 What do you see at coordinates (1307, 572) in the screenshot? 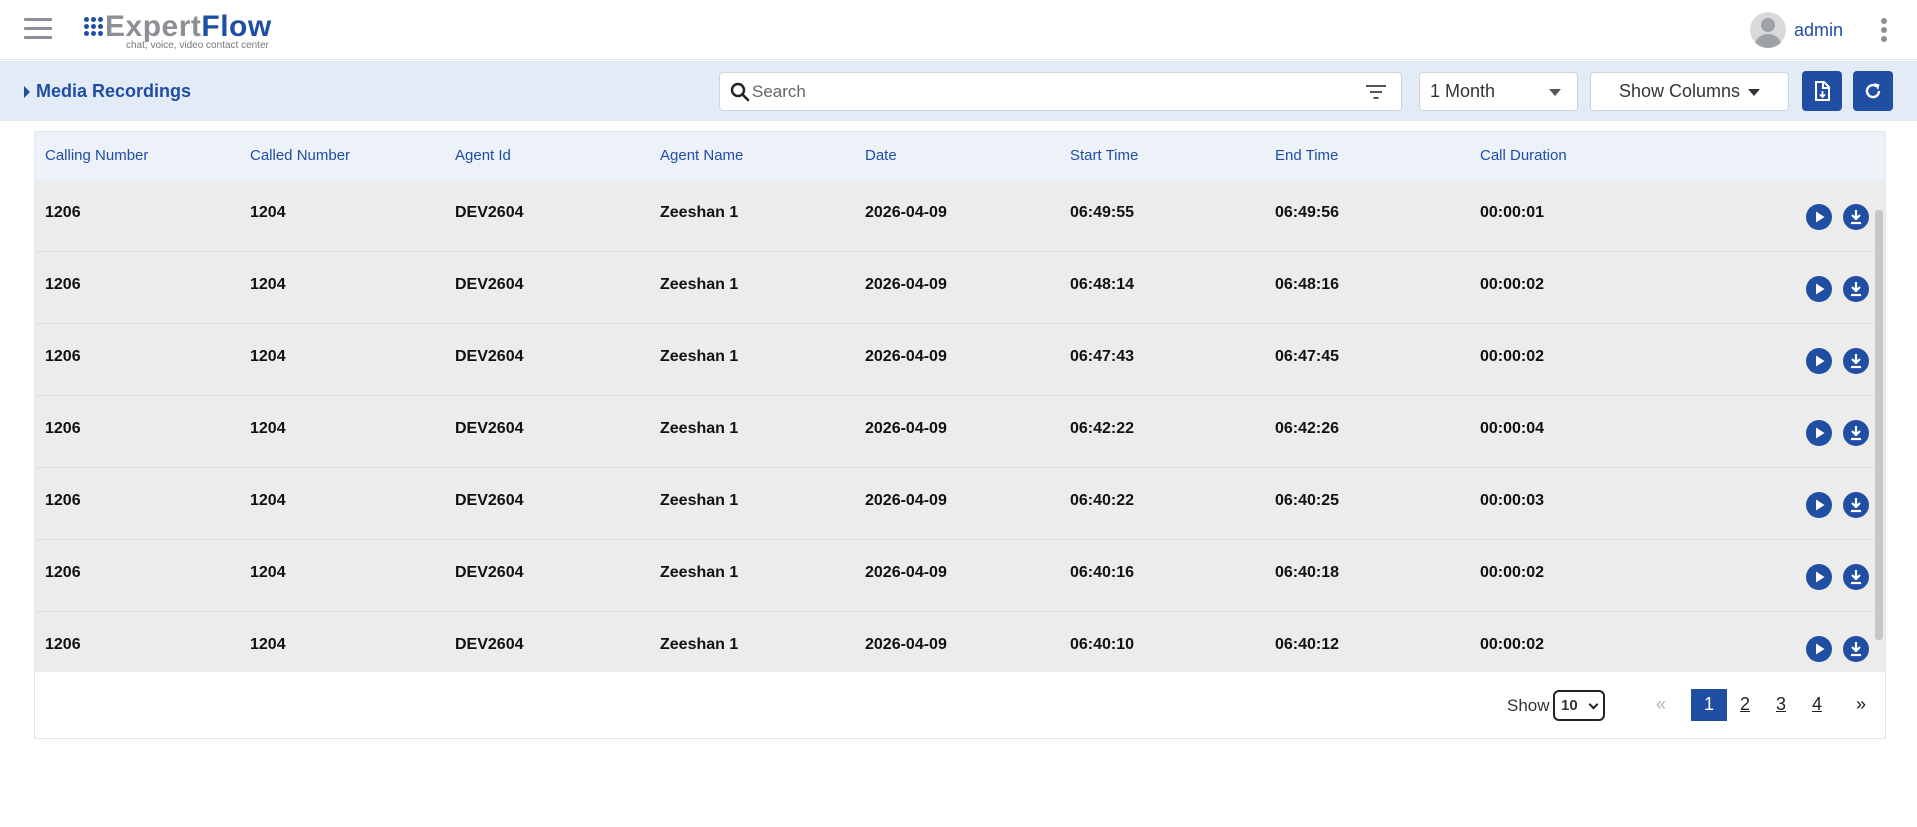
I see `cell-end-time: 06:40:18` at bounding box center [1307, 572].